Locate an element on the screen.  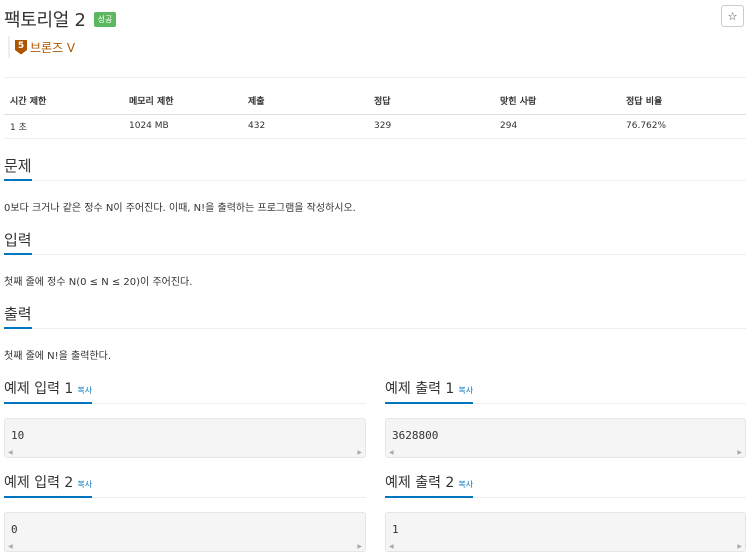
sample-input-1-heading: 예제 입력 1 is located at coordinates (39, 389).